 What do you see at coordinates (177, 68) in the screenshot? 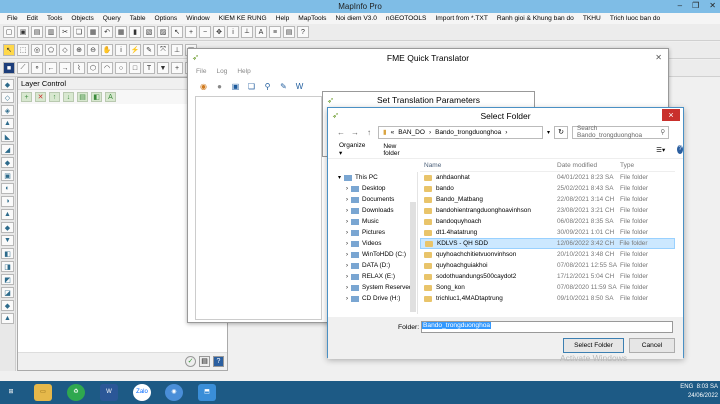
I see `cross-icon: +` at bounding box center [177, 68].